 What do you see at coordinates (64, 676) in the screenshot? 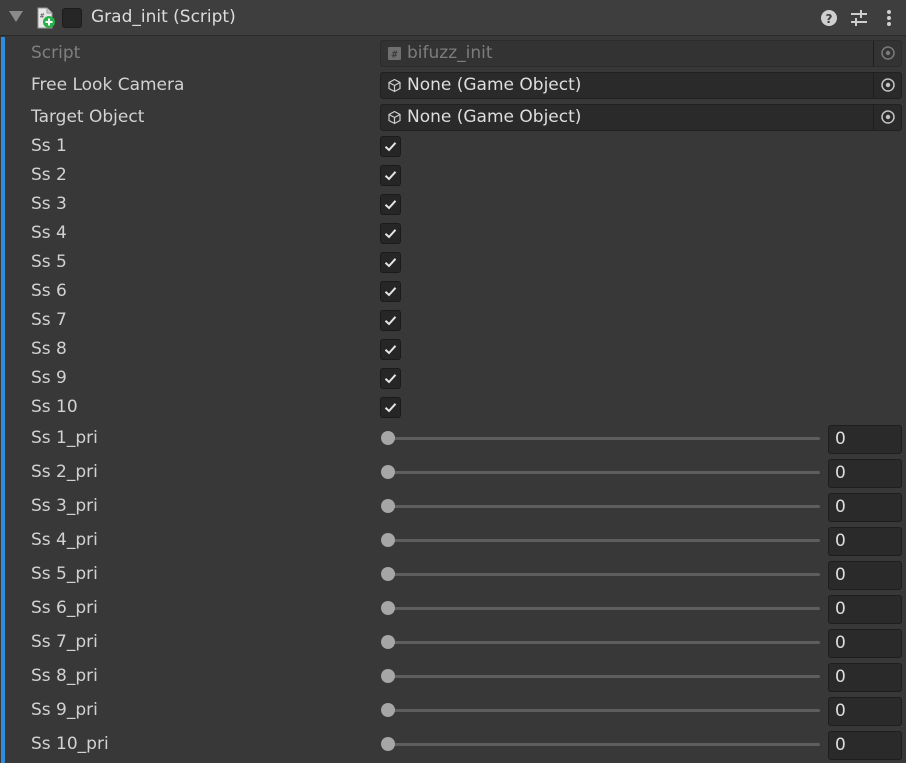
I see `slider-label: Ss 8_pri` at bounding box center [64, 676].